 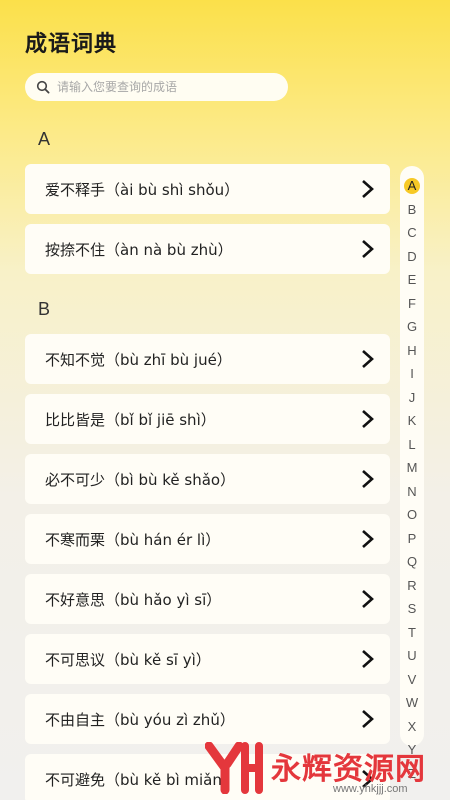 I want to click on idiom-label: 不寒而栗（bù hán ér lì）, so click(x=133, y=539).